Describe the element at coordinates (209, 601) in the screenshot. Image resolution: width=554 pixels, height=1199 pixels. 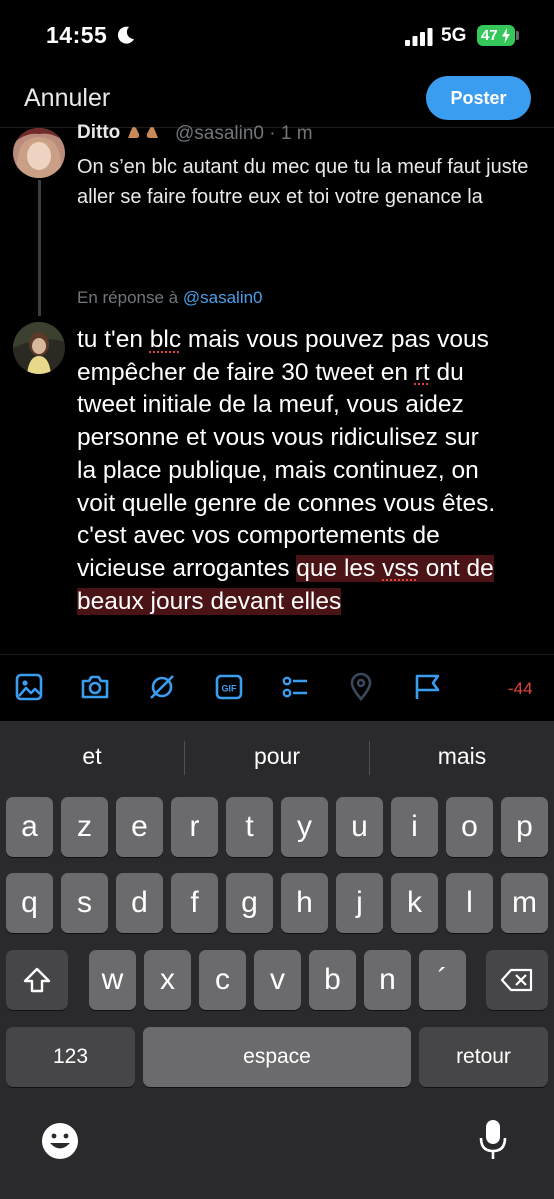
I see `over-limit-text: beaux jours devant elles` at that location.